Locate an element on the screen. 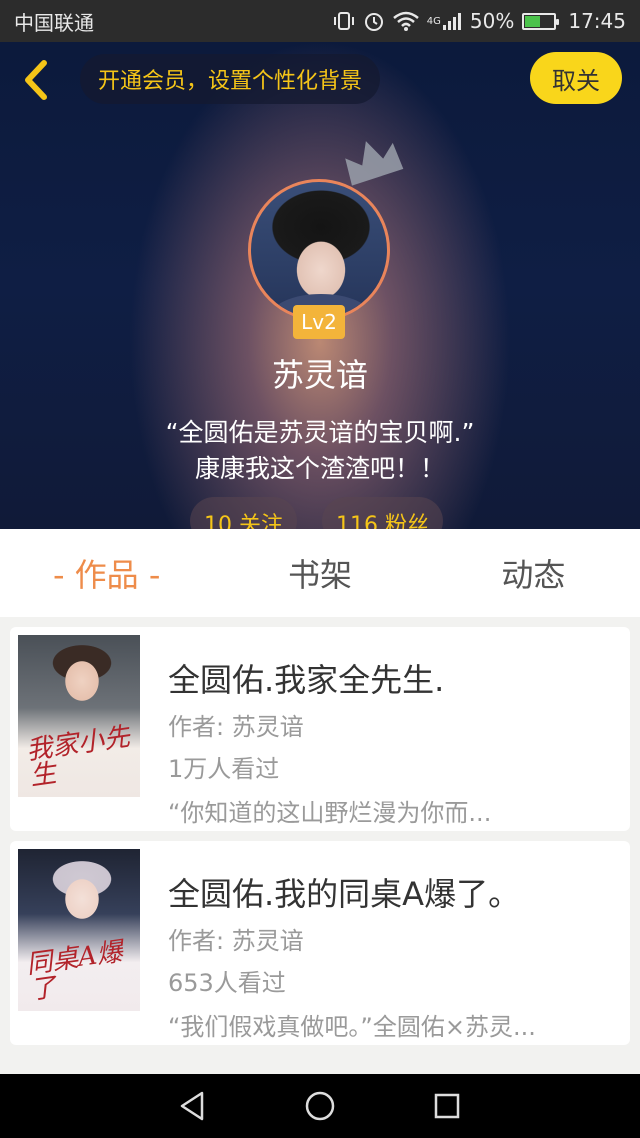 Image resolution: width=640 pixels, height=1138 pixels. chevron-left-icon is located at coordinates (36, 80).